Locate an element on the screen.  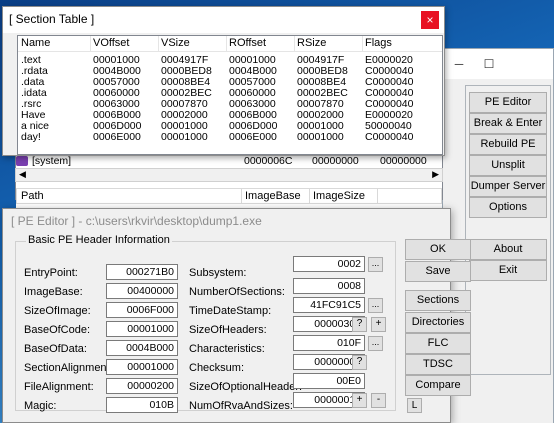
process-row: [system] 0000006C 00000000 00000000 is located at coordinates (229, 161).